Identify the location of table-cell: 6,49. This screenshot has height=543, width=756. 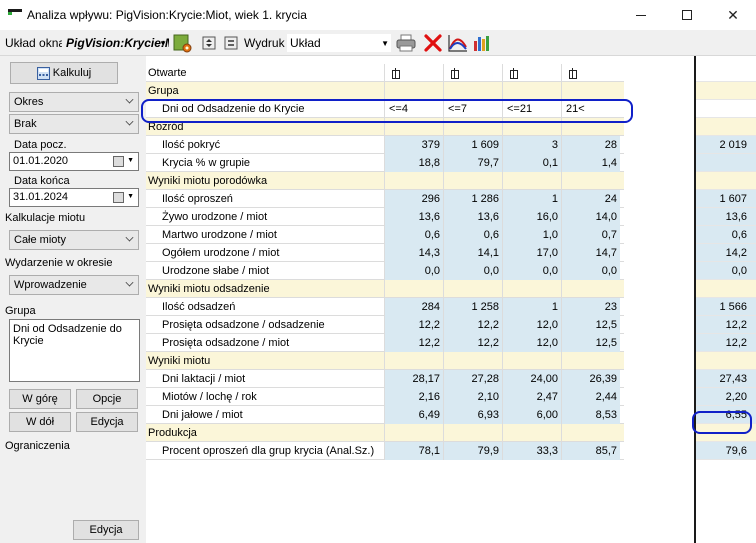
(413, 415).